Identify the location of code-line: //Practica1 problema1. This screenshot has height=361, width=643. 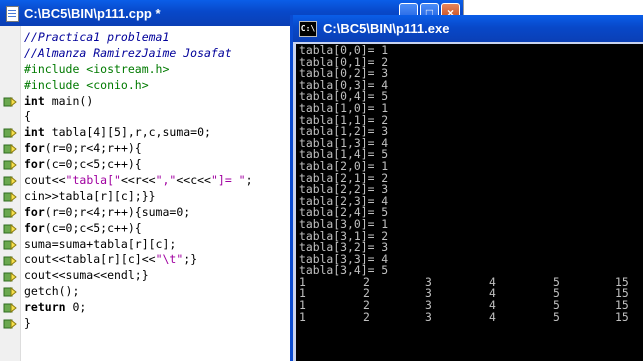
(138, 38).